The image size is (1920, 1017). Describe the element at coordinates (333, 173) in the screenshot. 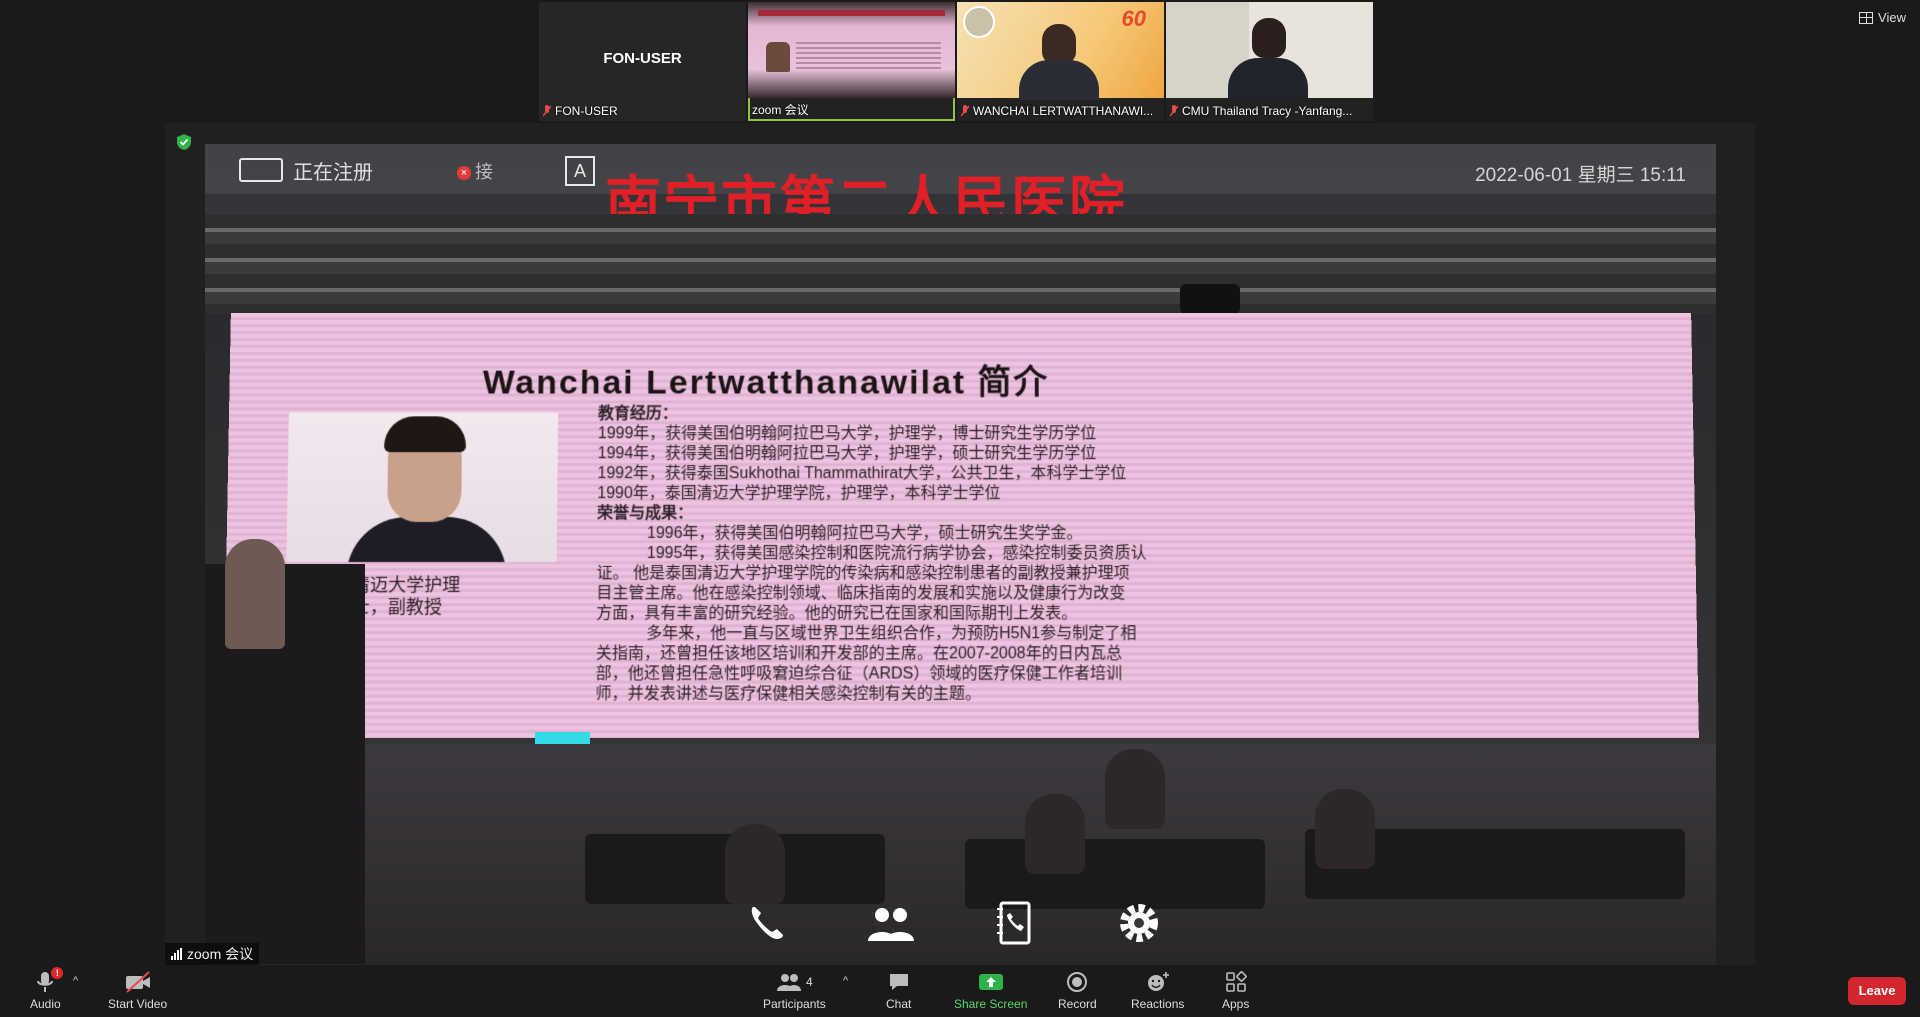

I see `topbar-status-text: 正在注册` at that location.